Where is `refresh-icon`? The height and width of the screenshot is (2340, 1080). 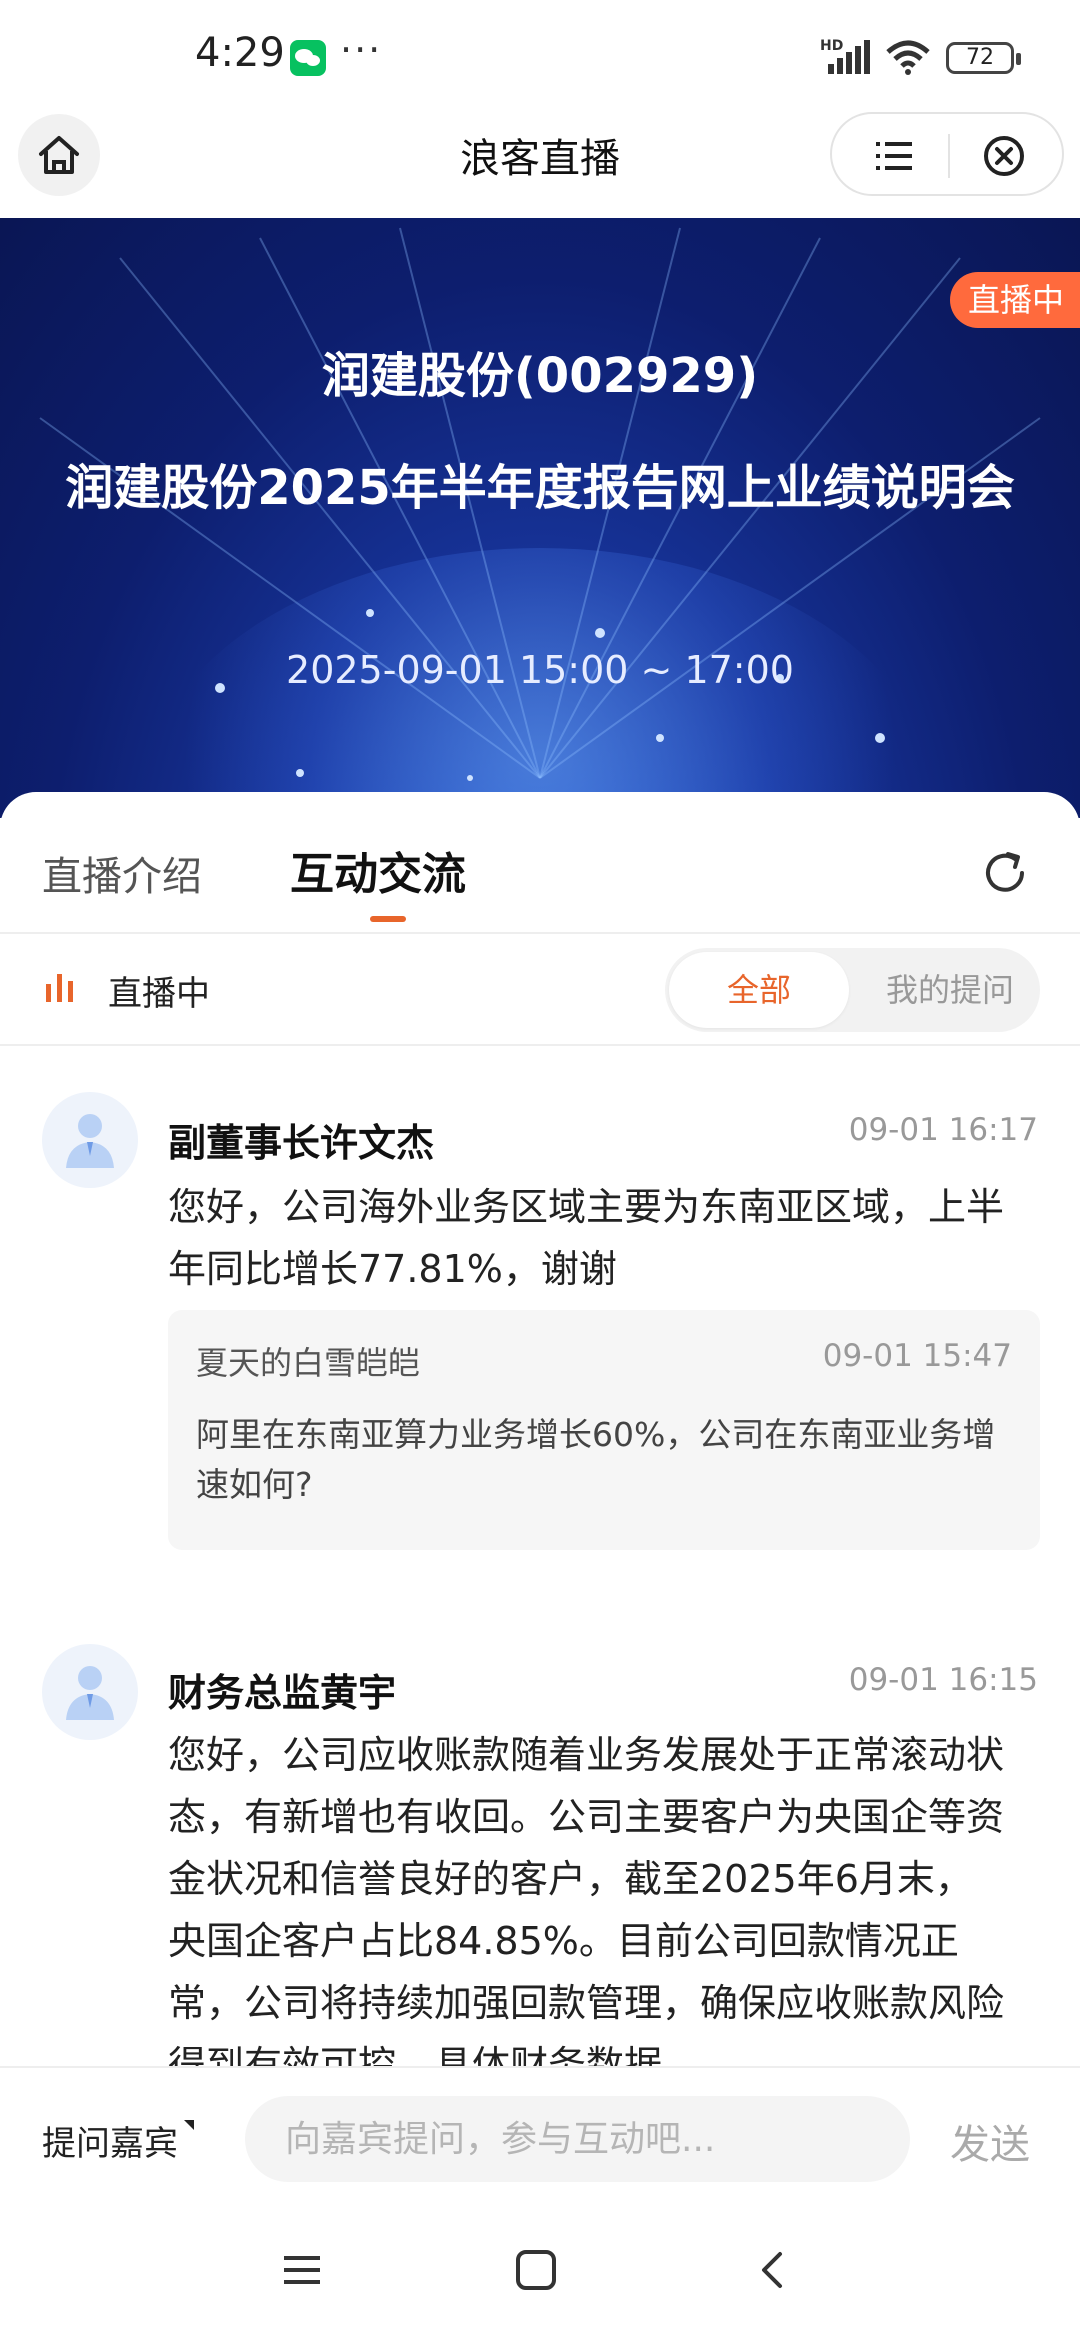 refresh-icon is located at coordinates (1005, 873).